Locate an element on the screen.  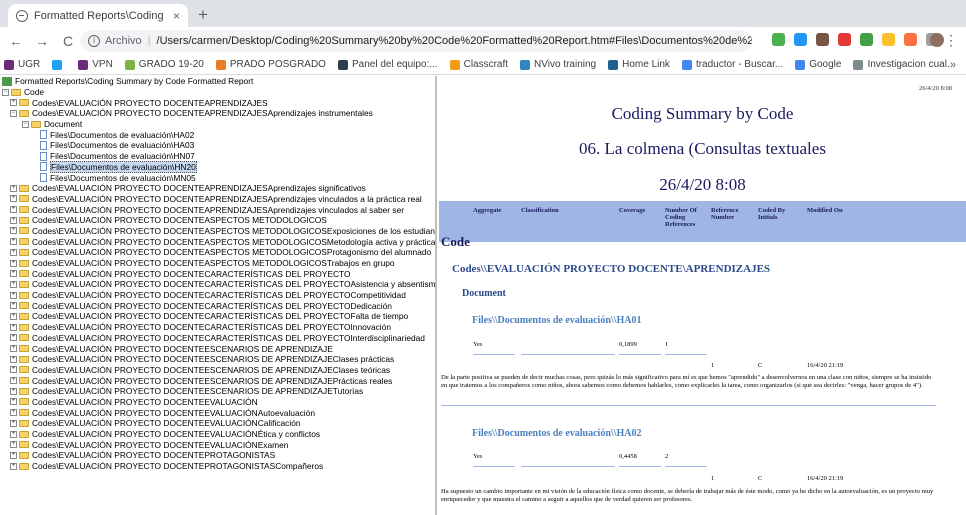
forward-button: → is located at coordinates (42, 41).